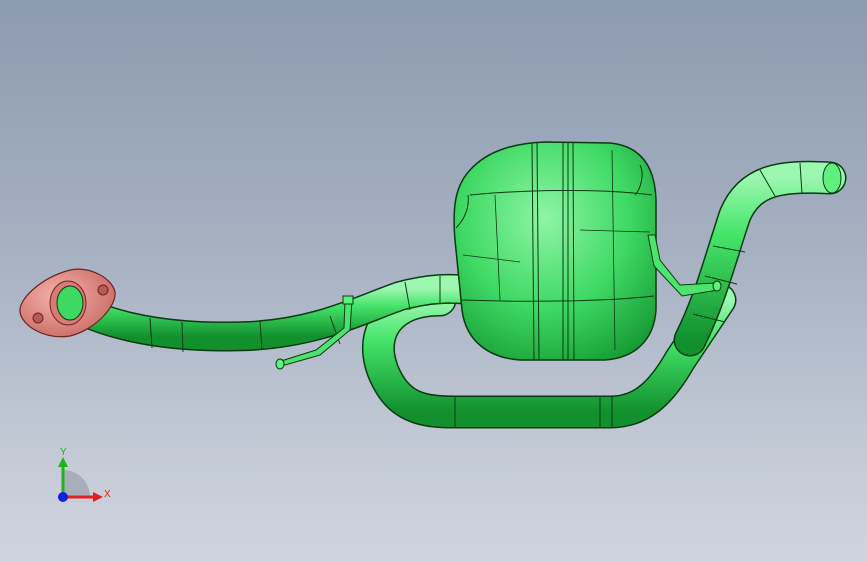  I want to click on y-axis-label: Y, so click(63, 452).